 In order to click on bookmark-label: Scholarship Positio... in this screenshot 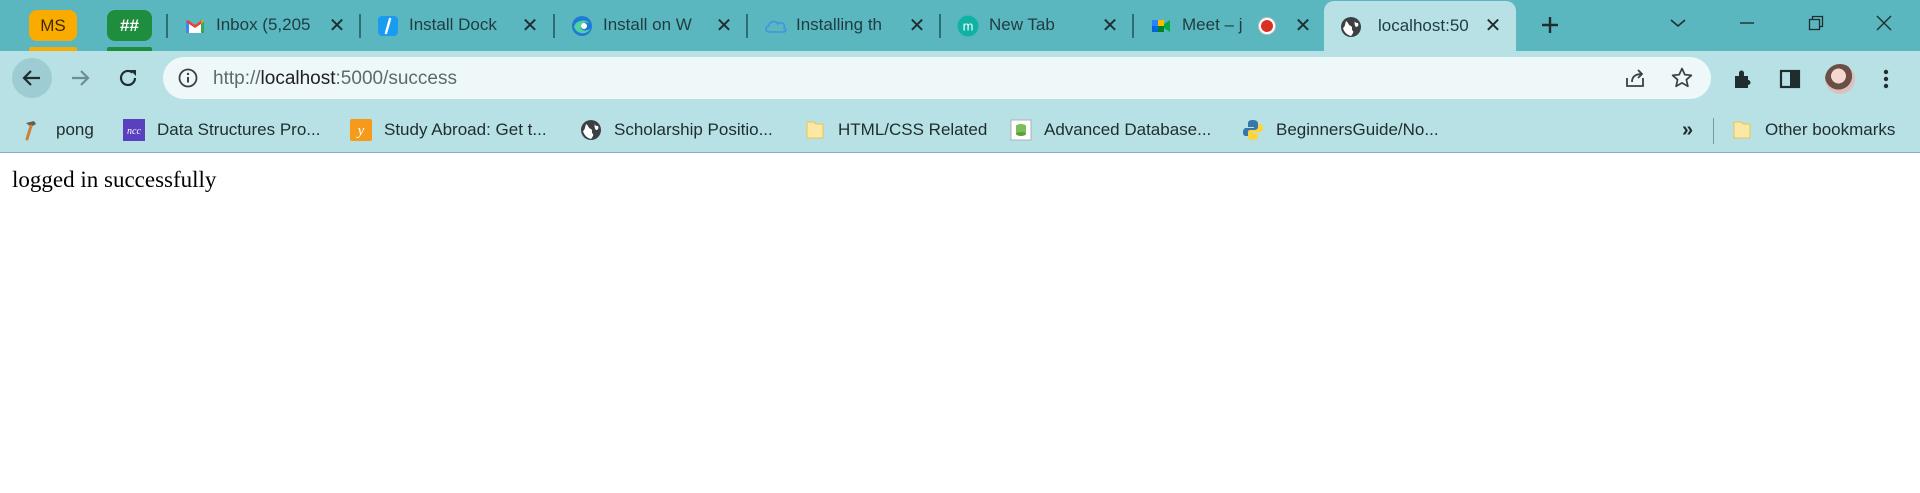, I will do `click(693, 129)`.